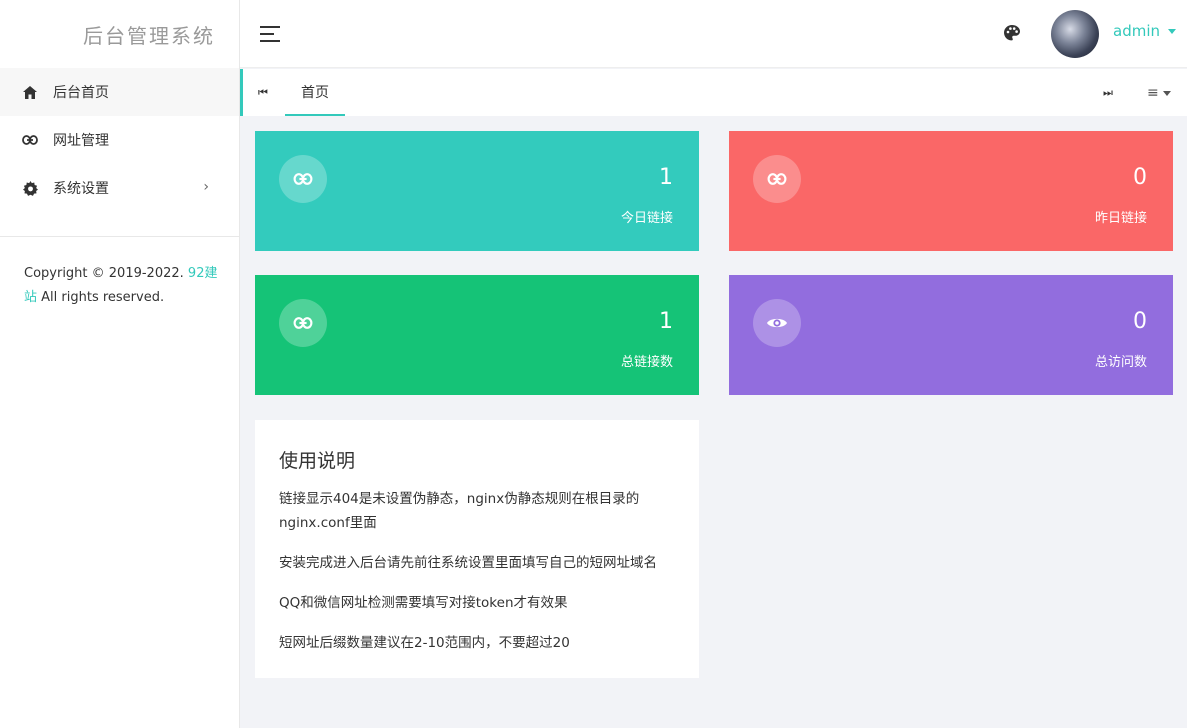 This screenshot has height=728, width=1187. What do you see at coordinates (1075, 34) in the screenshot?
I see `avatar` at bounding box center [1075, 34].